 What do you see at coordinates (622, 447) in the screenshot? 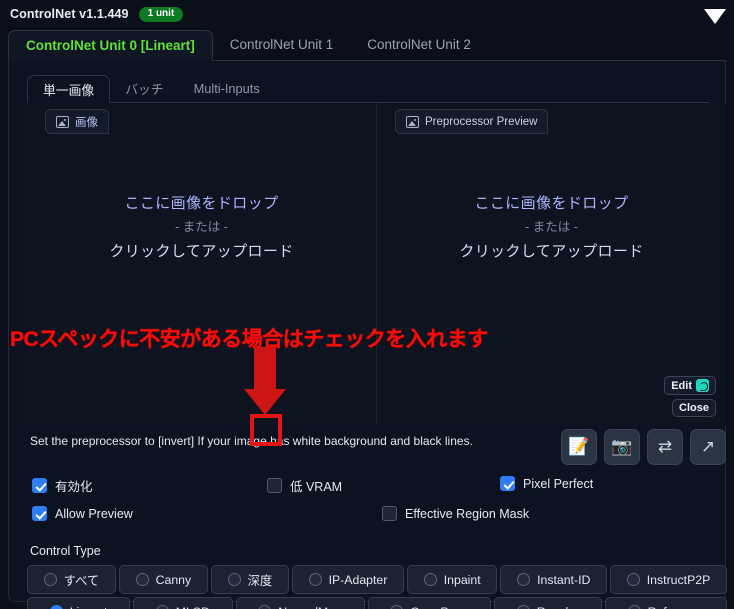
I see `camera-icon: 📷` at bounding box center [622, 447].